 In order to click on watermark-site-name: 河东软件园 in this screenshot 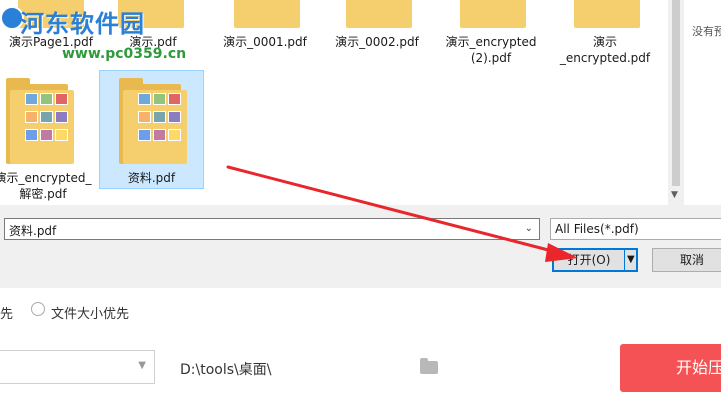, I will do `click(82, 24)`.